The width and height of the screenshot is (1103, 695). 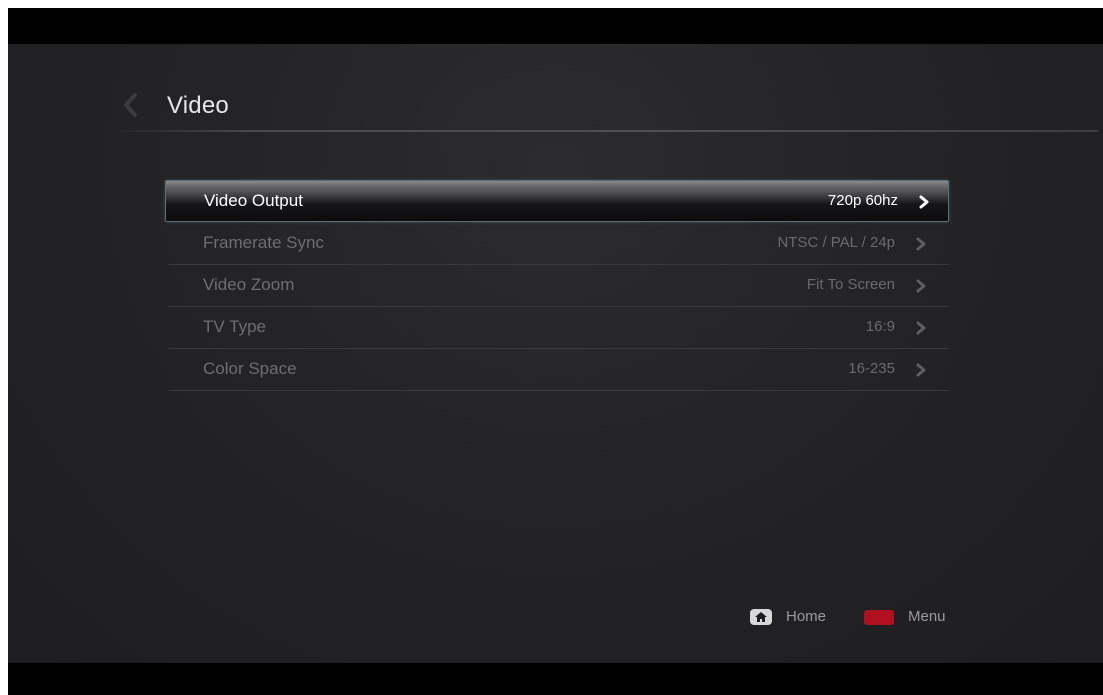 I want to click on menu-item-label: Color Space, so click(x=250, y=368).